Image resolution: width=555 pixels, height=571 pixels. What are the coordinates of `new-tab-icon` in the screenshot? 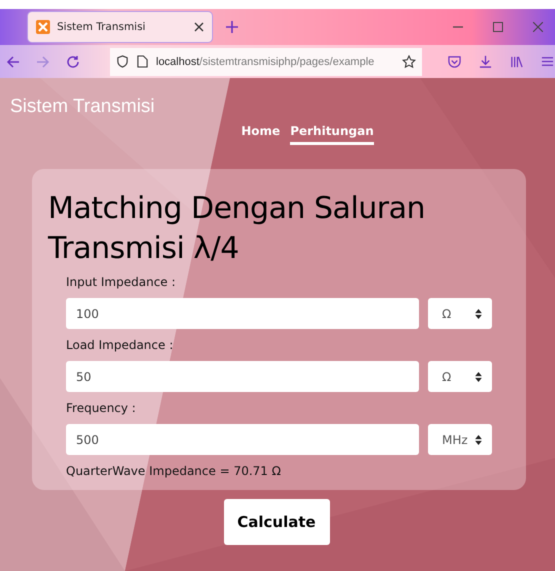 It's located at (232, 27).